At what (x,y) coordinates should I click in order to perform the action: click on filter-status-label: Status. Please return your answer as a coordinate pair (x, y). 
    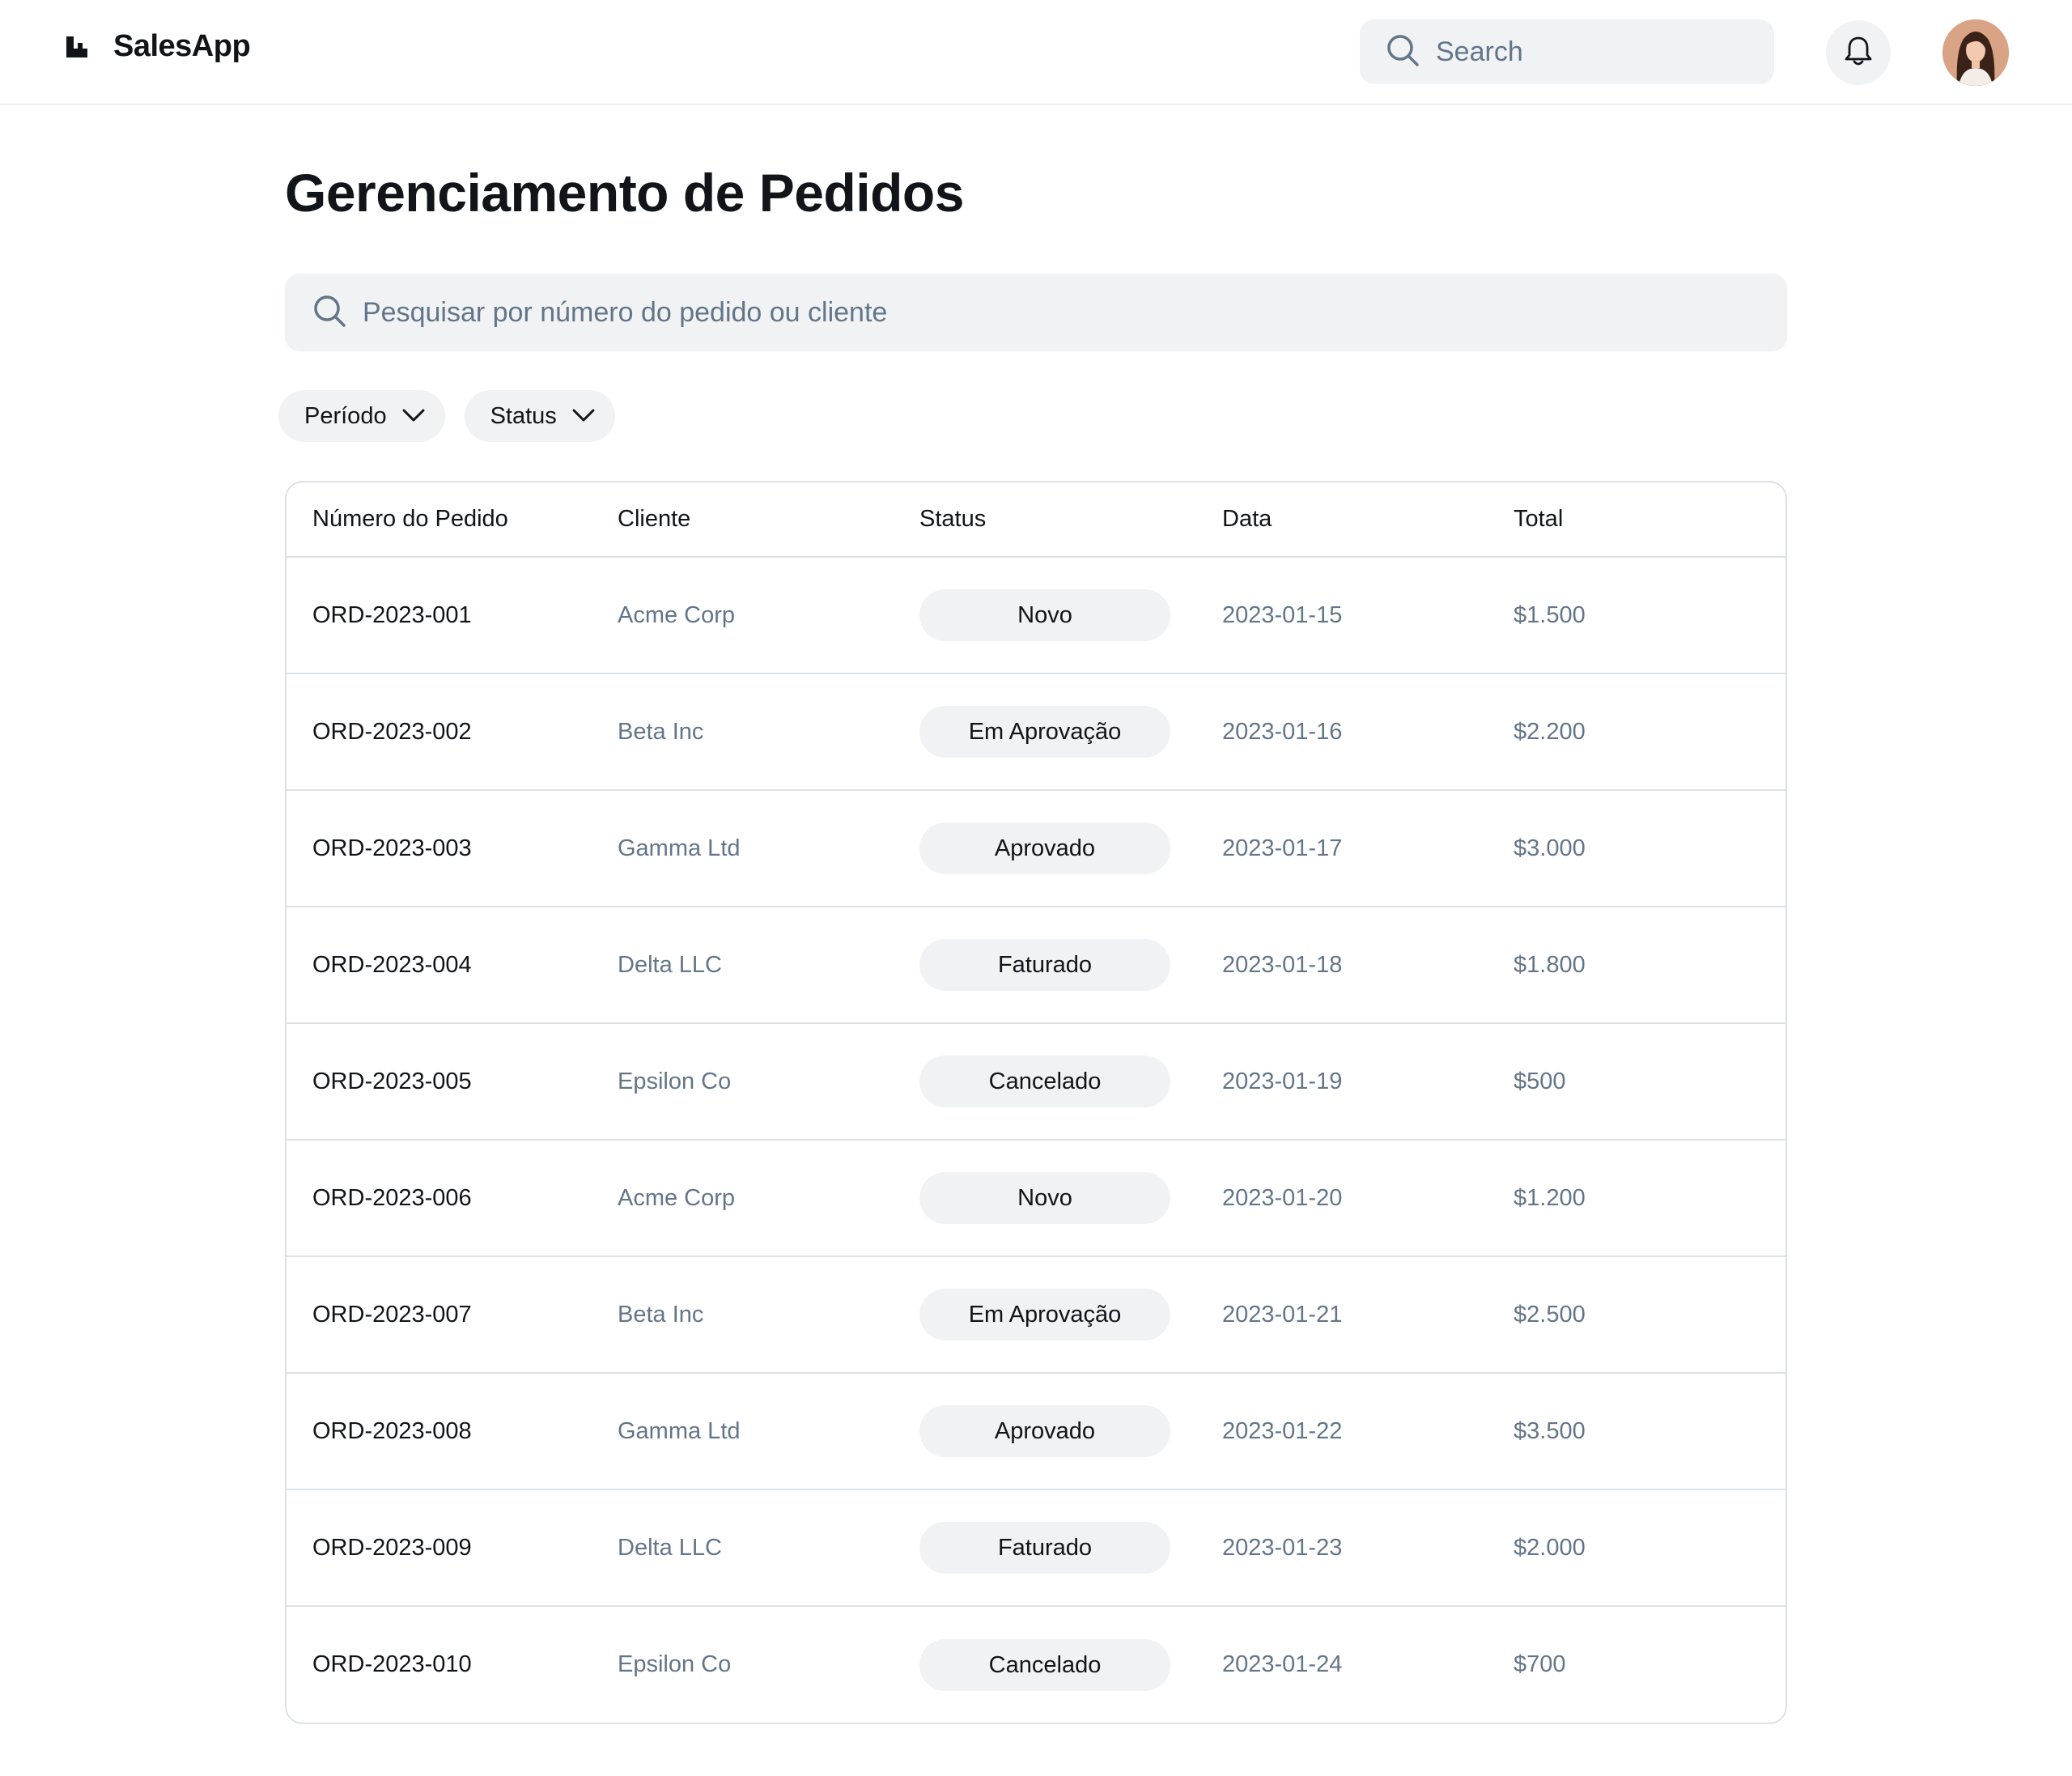
    Looking at the image, I should click on (523, 416).